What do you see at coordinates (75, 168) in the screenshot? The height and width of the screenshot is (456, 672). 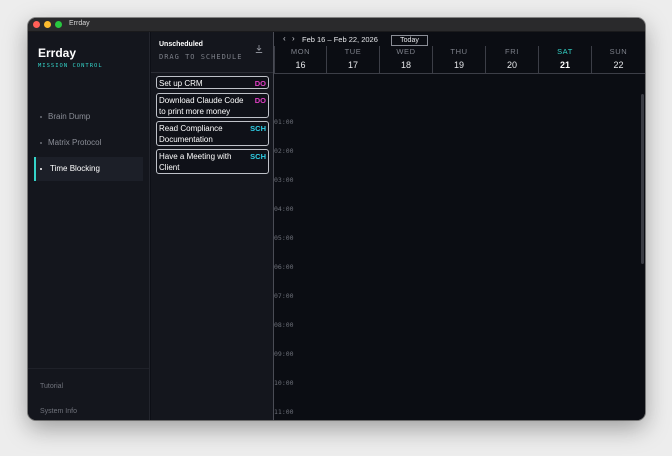 I see `sidebar-item-label: Time Blocking` at bounding box center [75, 168].